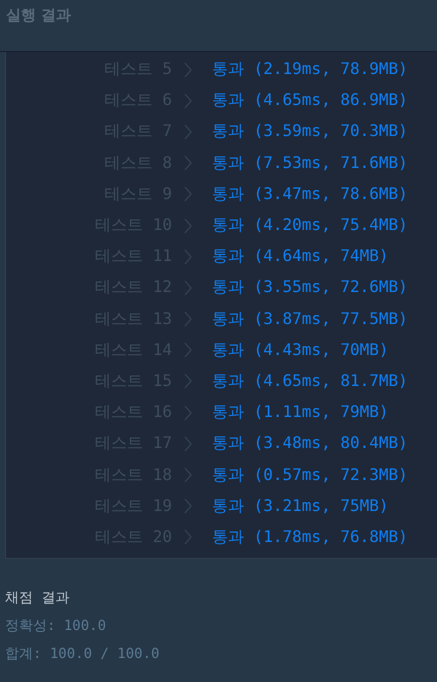  Describe the element at coordinates (82, 654) in the screenshot. I see `score-text: 합계: 100.0 / 100.0` at that location.